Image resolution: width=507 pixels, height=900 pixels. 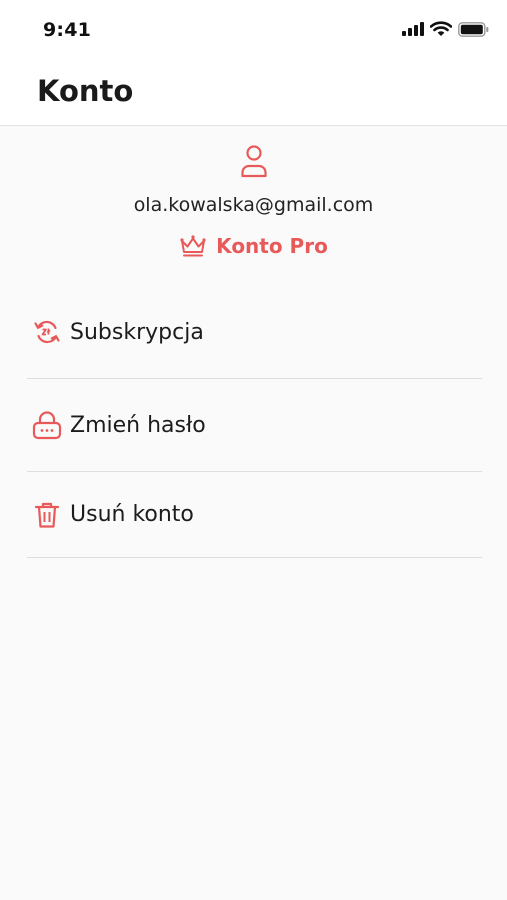 I want to click on menu-item-change-password: Zmień hasło, so click(x=254, y=425).